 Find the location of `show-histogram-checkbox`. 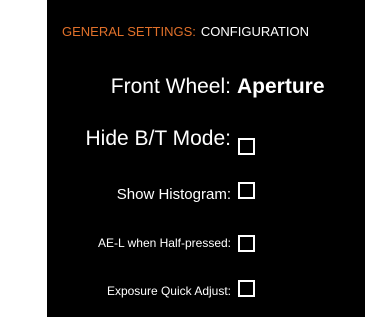

show-histogram-checkbox is located at coordinates (246, 190).